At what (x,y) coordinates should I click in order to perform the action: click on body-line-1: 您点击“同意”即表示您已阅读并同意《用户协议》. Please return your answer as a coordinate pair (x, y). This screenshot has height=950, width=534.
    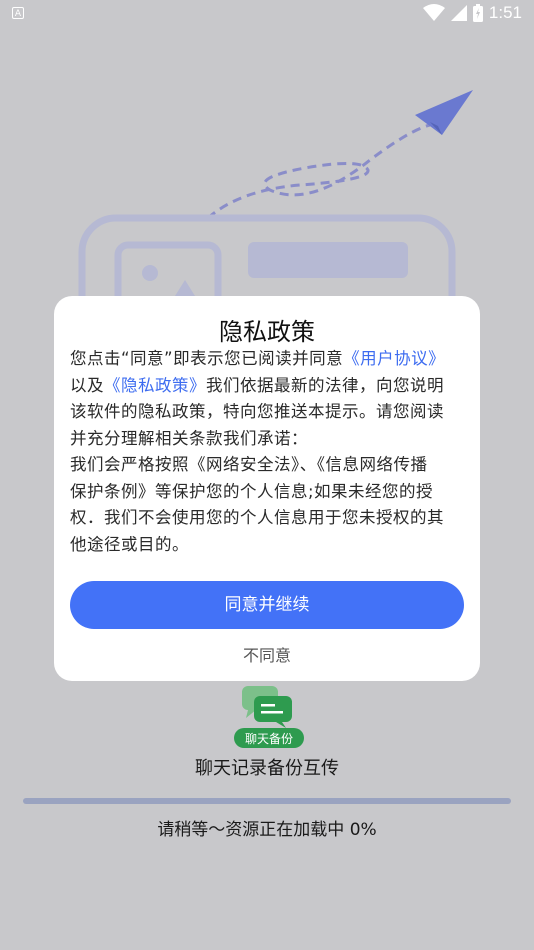
    Looking at the image, I should click on (268, 359).